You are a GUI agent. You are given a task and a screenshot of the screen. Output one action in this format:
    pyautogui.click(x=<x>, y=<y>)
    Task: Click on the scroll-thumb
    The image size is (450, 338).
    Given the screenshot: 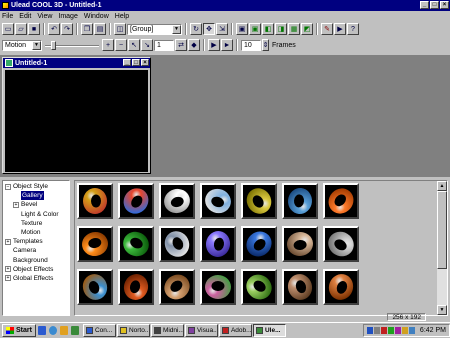 What is the action you would take?
    pyautogui.click(x=442, y=230)
    